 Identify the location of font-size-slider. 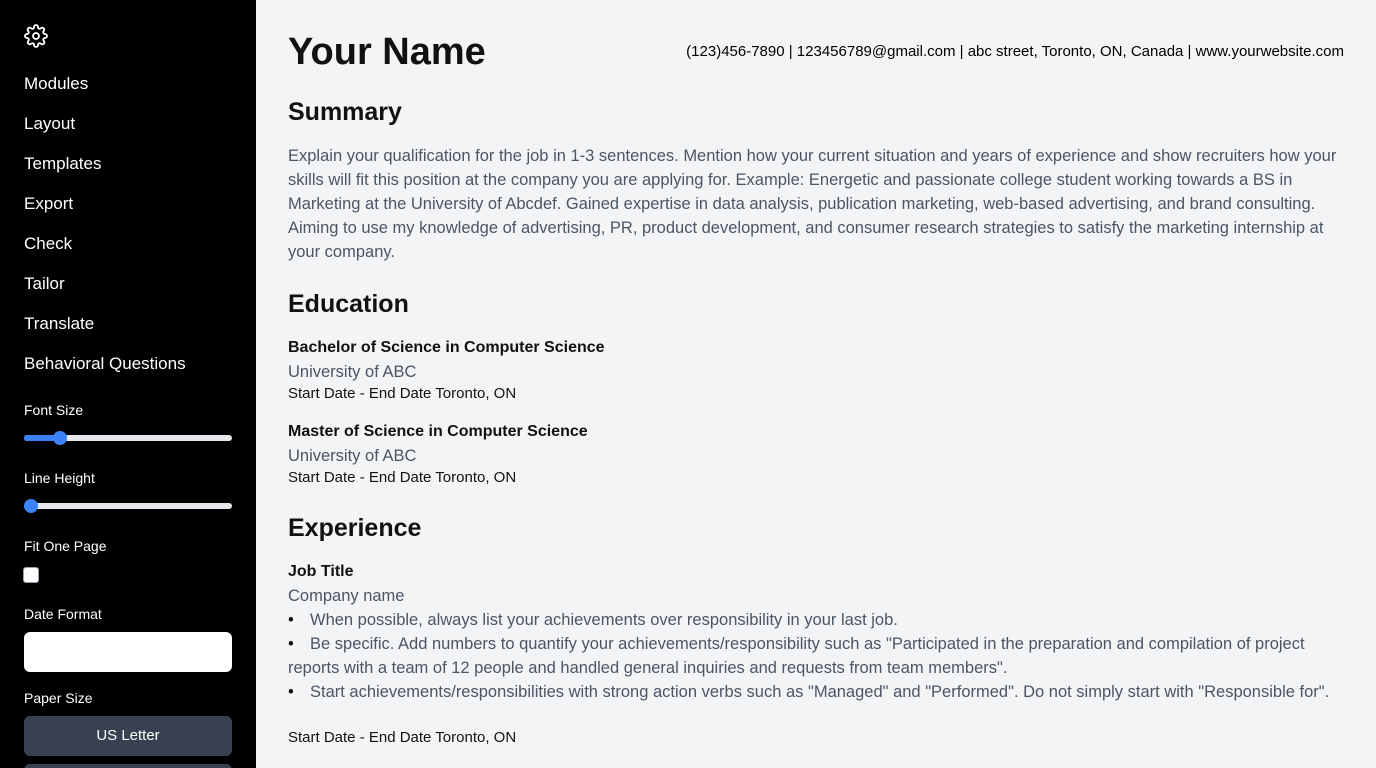
(128, 438).